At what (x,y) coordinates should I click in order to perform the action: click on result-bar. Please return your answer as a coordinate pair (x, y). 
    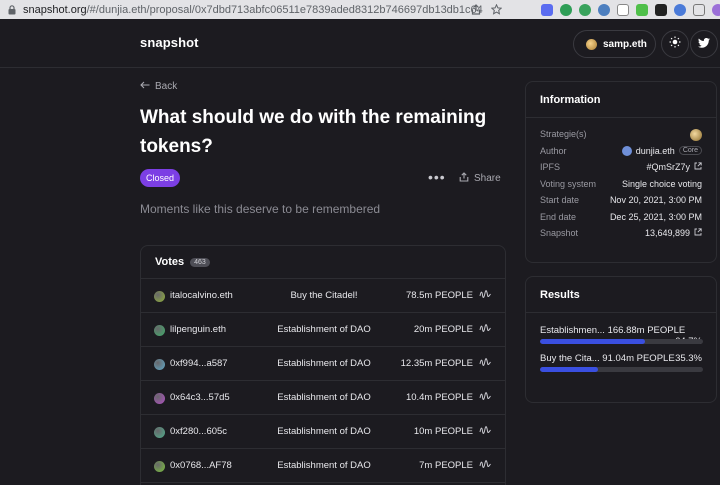
    Looking at the image, I should click on (621, 341).